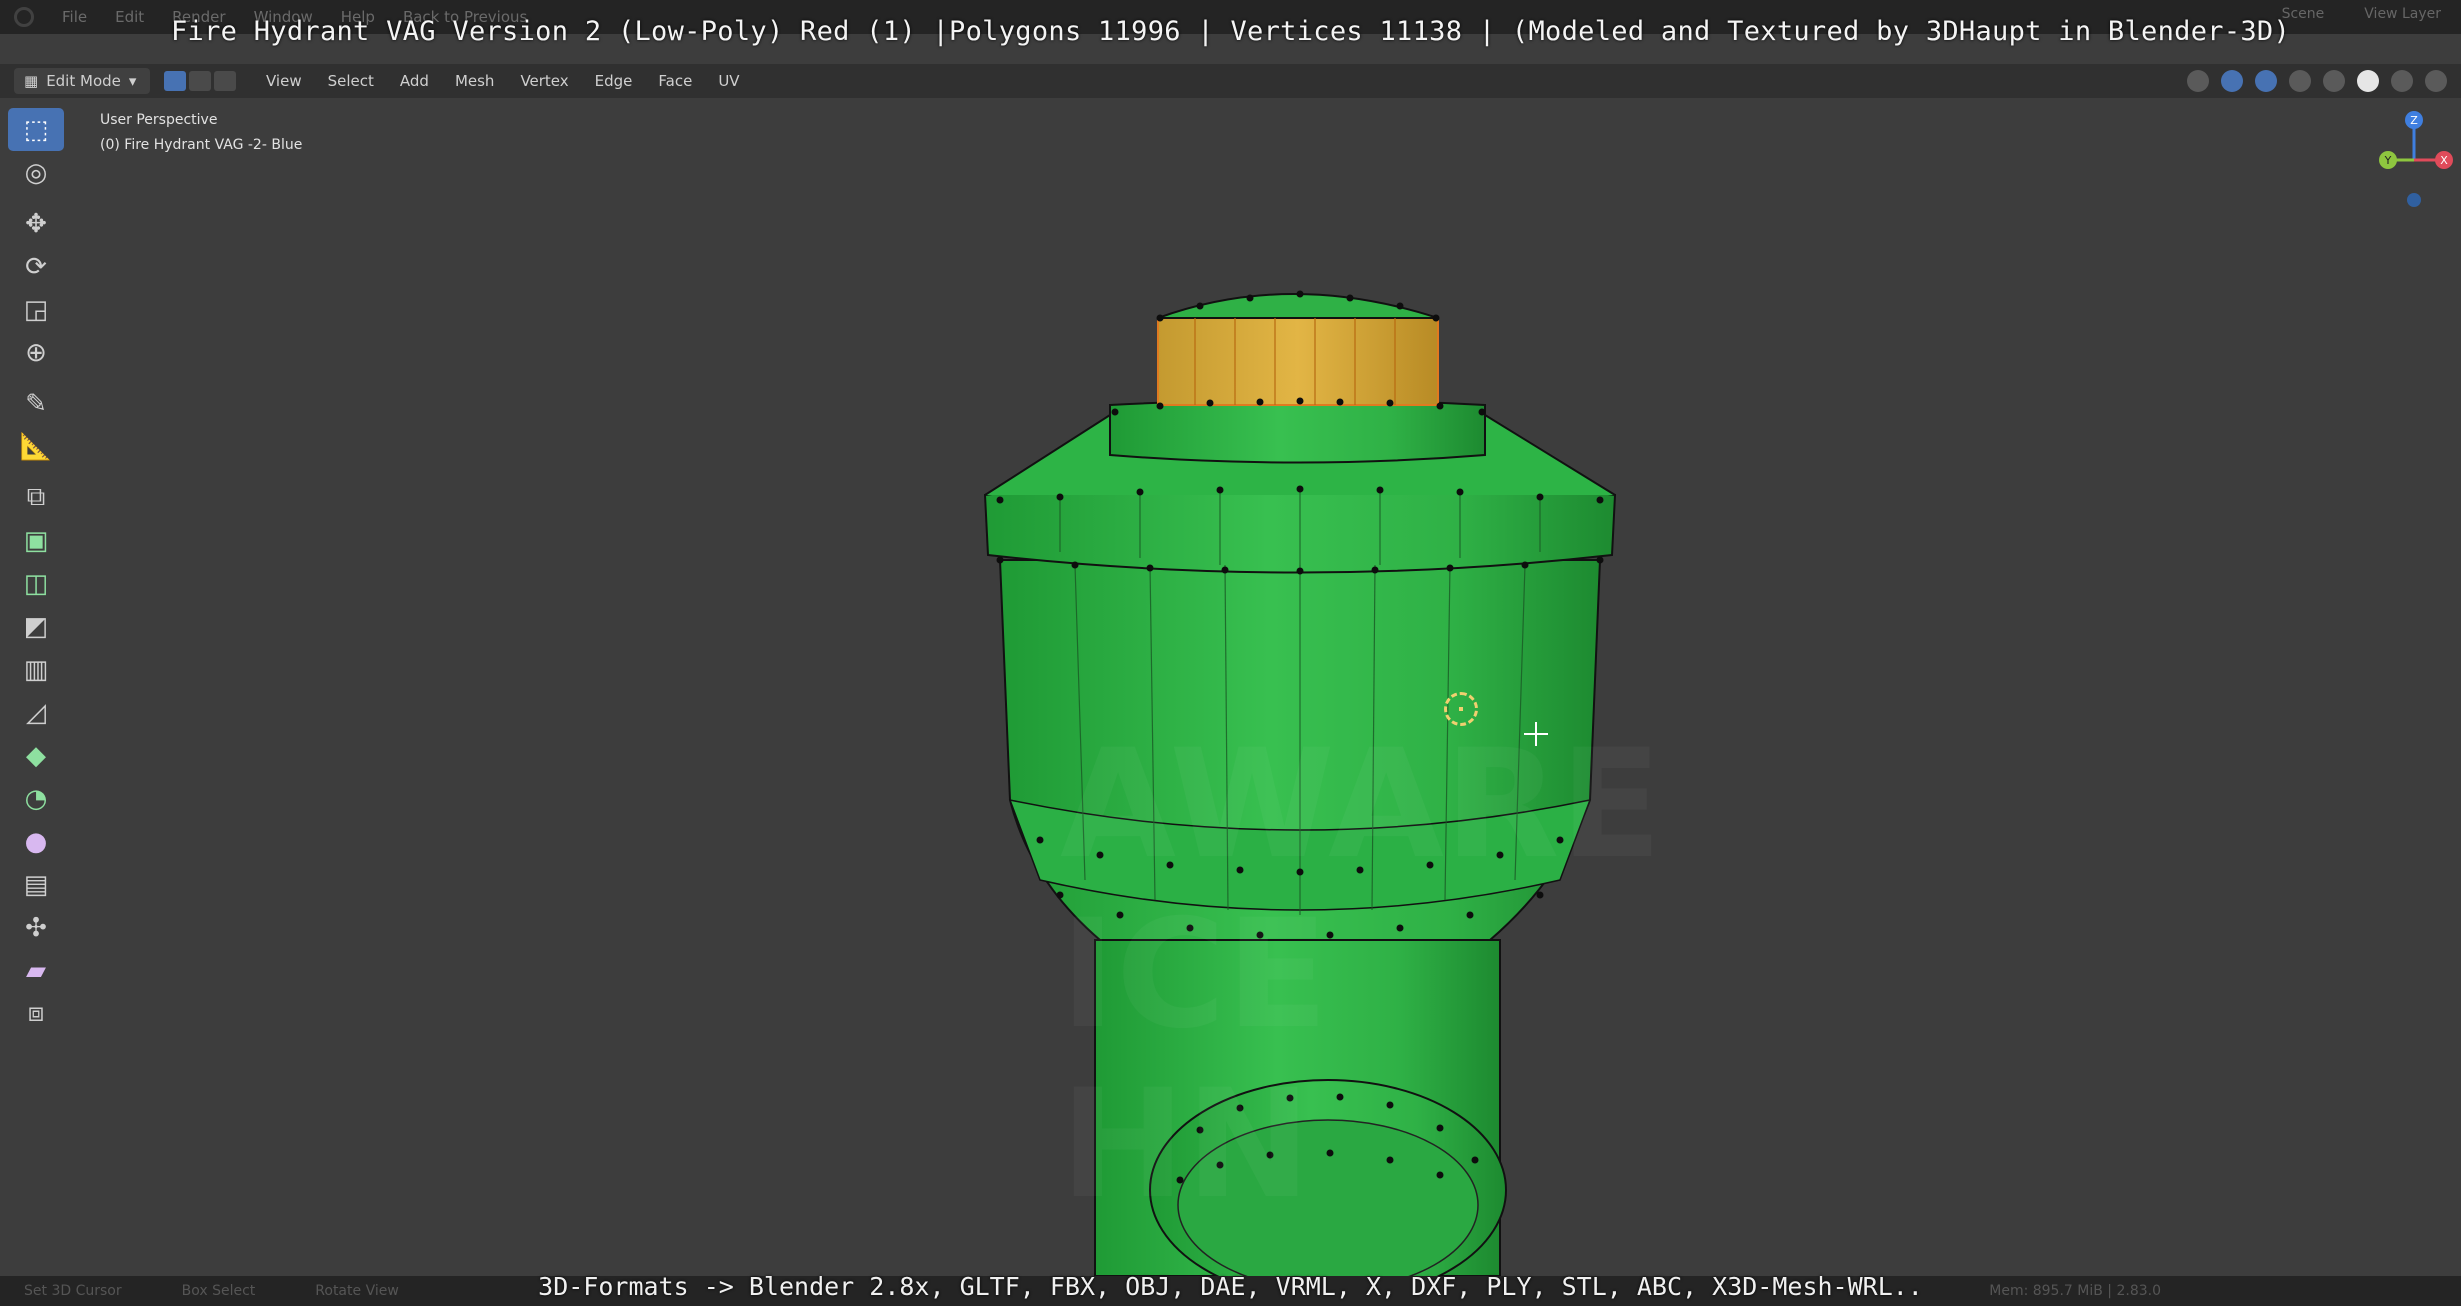 The image size is (2461, 1306). What do you see at coordinates (36, 129) in the screenshot?
I see `select-box-tool-icon: ⬚` at bounding box center [36, 129].